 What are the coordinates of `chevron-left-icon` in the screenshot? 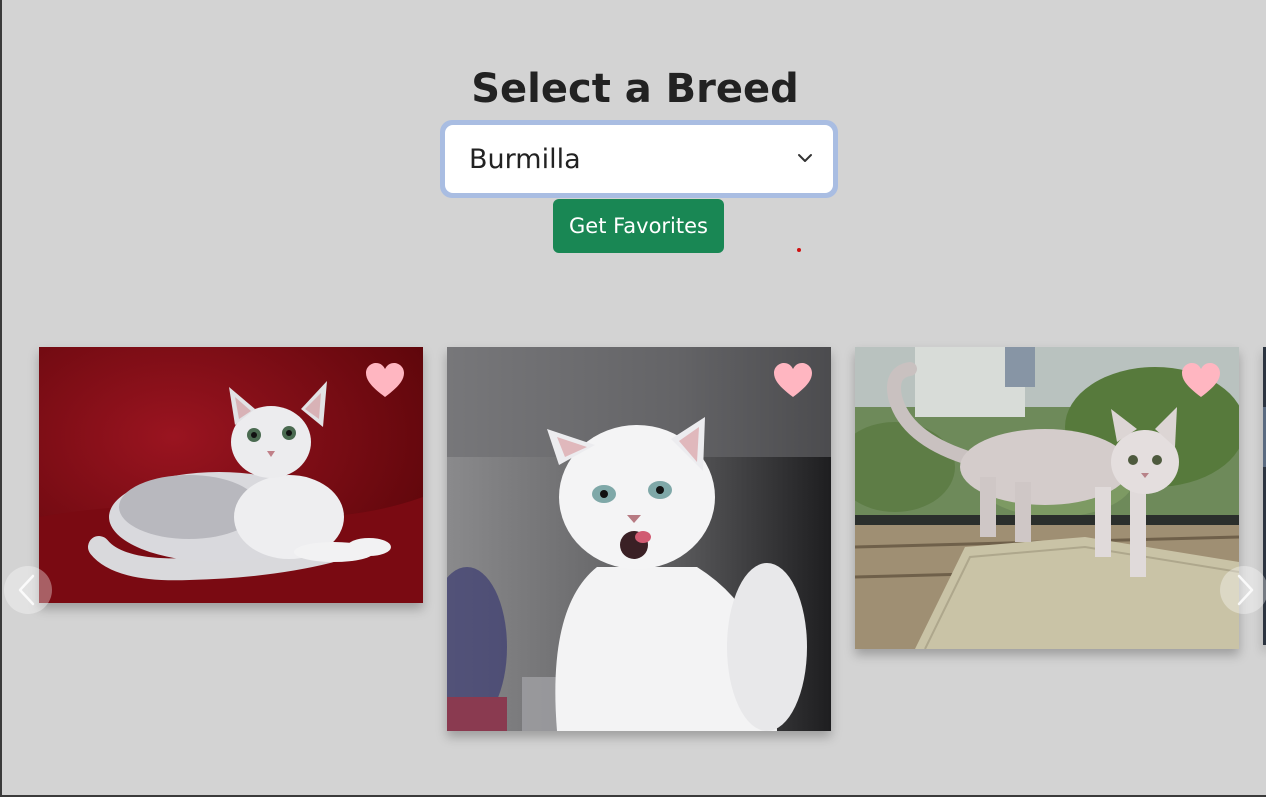 It's located at (26, 590).